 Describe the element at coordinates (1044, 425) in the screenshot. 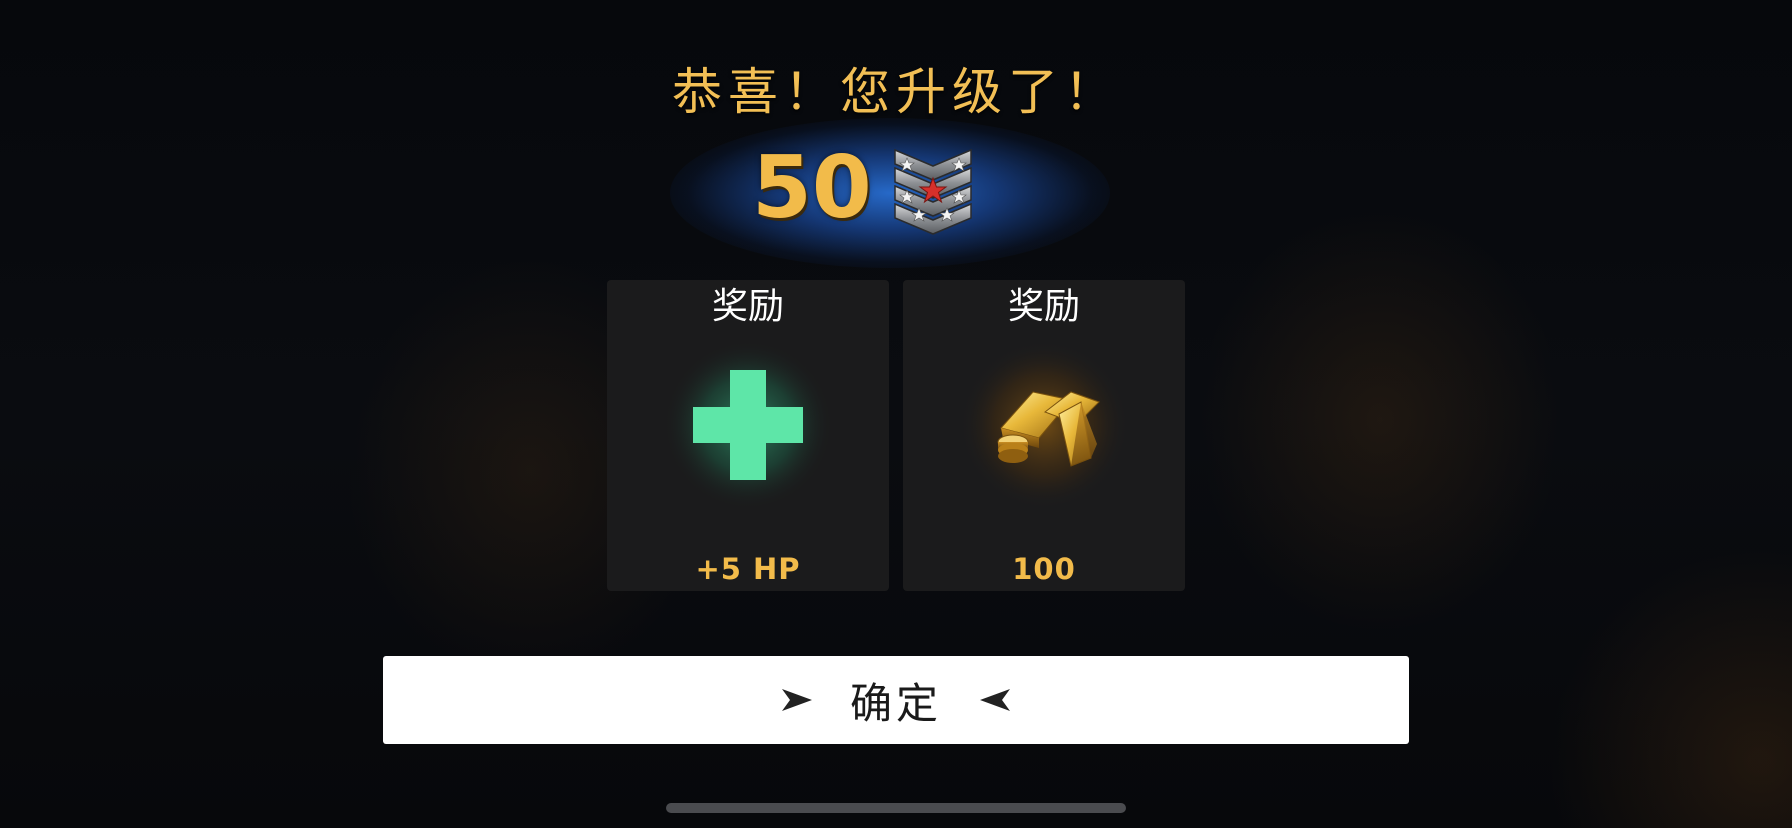

I see `gold-bars-icon` at that location.